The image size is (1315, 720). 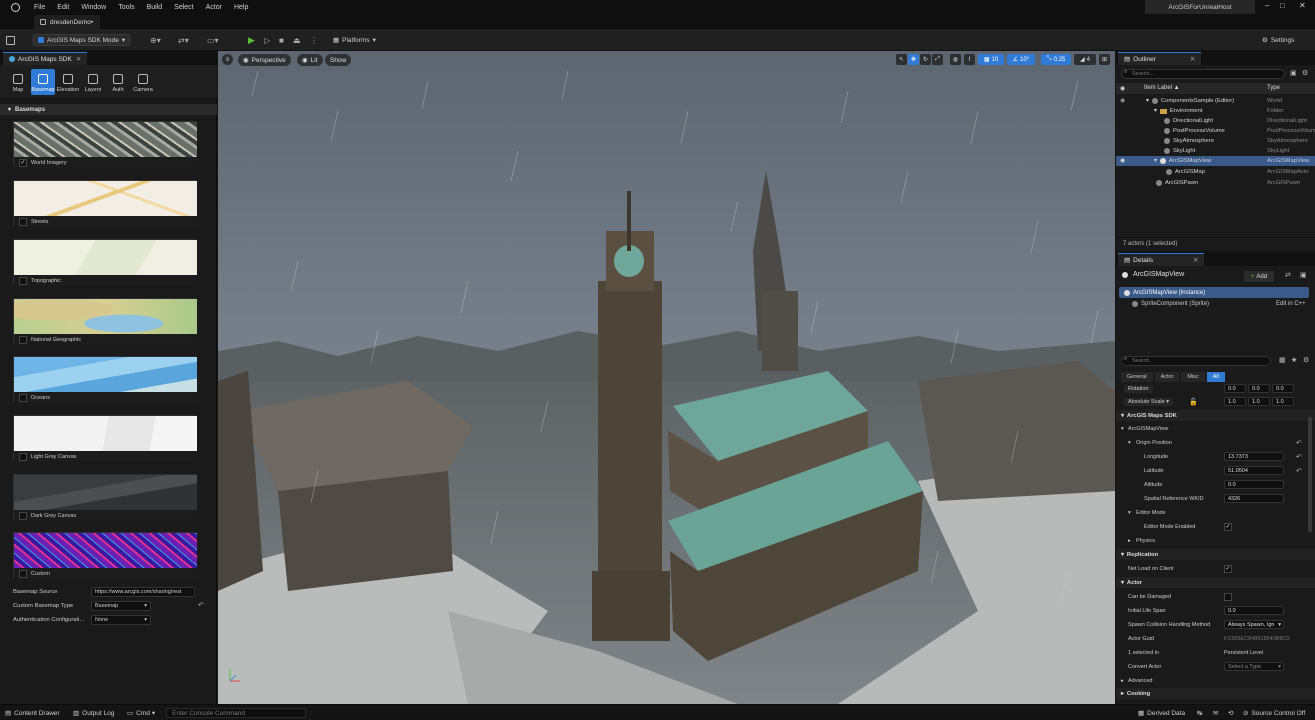 I want to click on auth-config-select: None ▾, so click(x=121, y=620).